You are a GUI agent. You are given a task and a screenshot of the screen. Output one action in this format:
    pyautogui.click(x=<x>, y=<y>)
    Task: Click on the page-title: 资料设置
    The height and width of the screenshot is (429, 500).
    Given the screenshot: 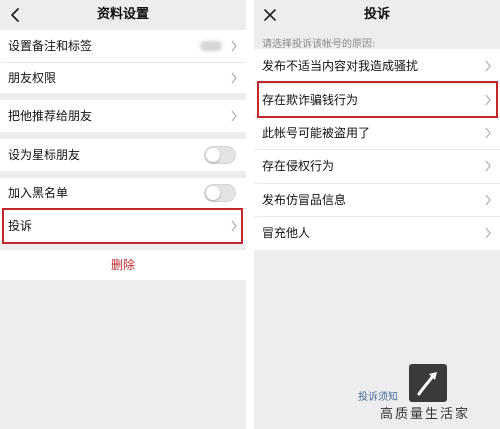 What is the action you would take?
    pyautogui.click(x=122, y=14)
    